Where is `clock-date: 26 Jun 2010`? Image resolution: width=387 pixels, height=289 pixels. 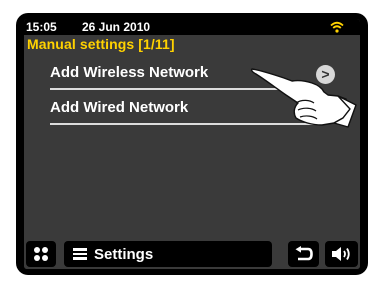
clock-date: 26 Jun 2010 is located at coordinates (116, 27).